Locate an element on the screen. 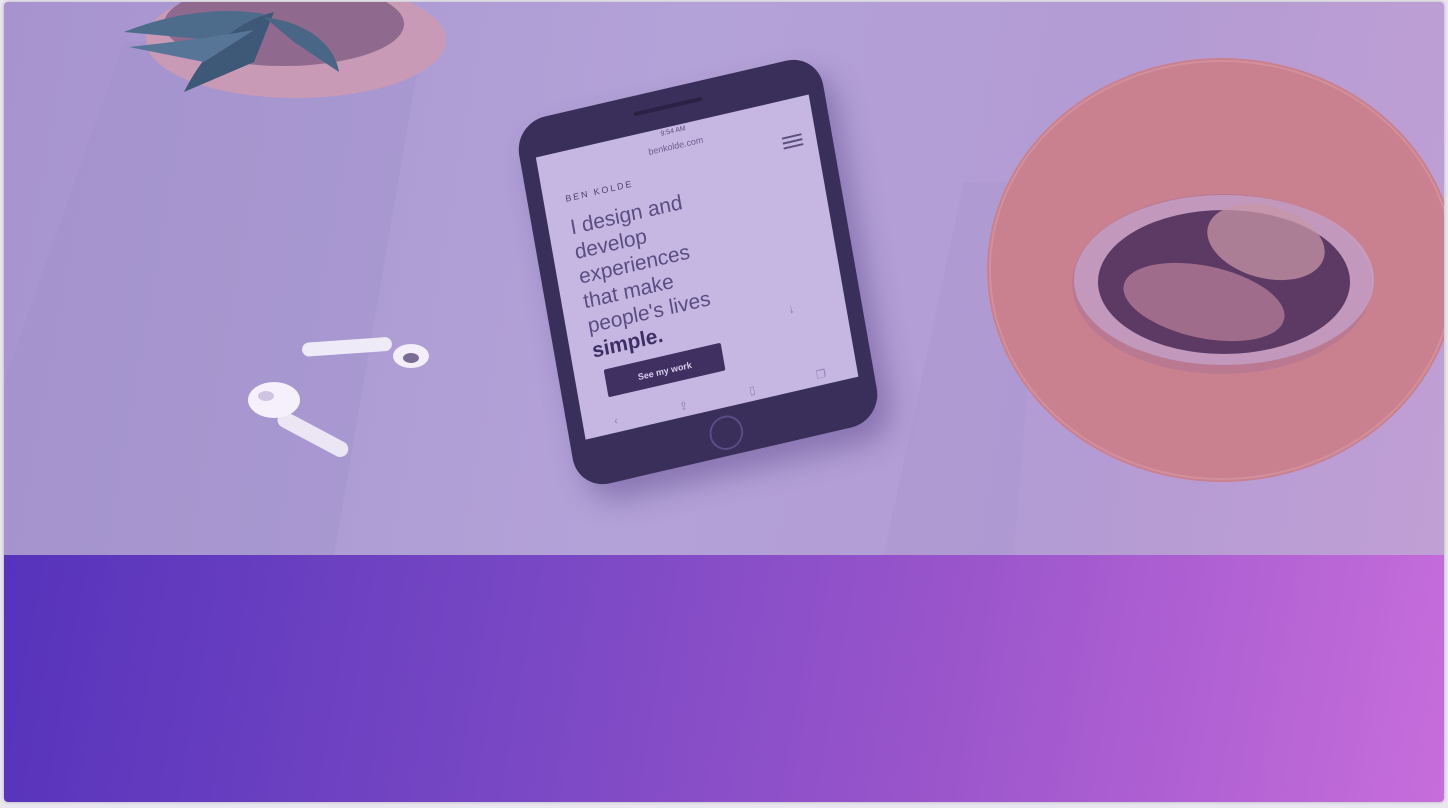 Image resolution: width=1448 pixels, height=808 pixels. phone-speaker is located at coordinates (668, 106).